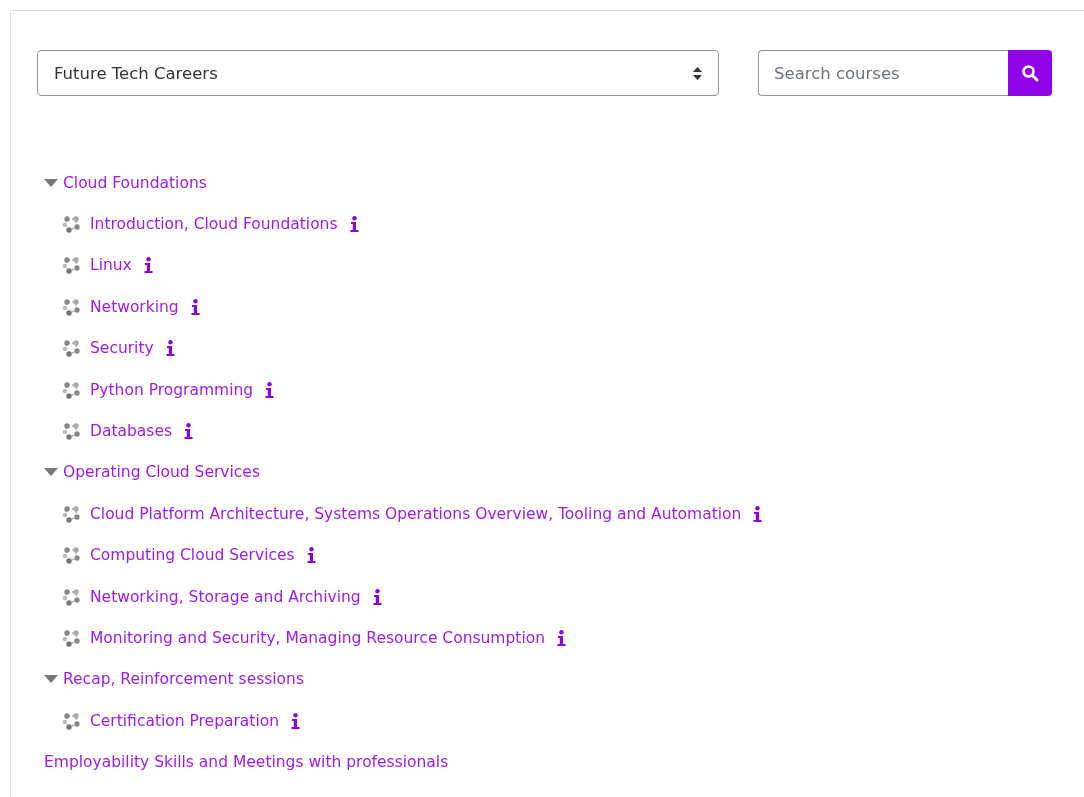  Describe the element at coordinates (111, 265) in the screenshot. I see `course-link: Linux` at that location.